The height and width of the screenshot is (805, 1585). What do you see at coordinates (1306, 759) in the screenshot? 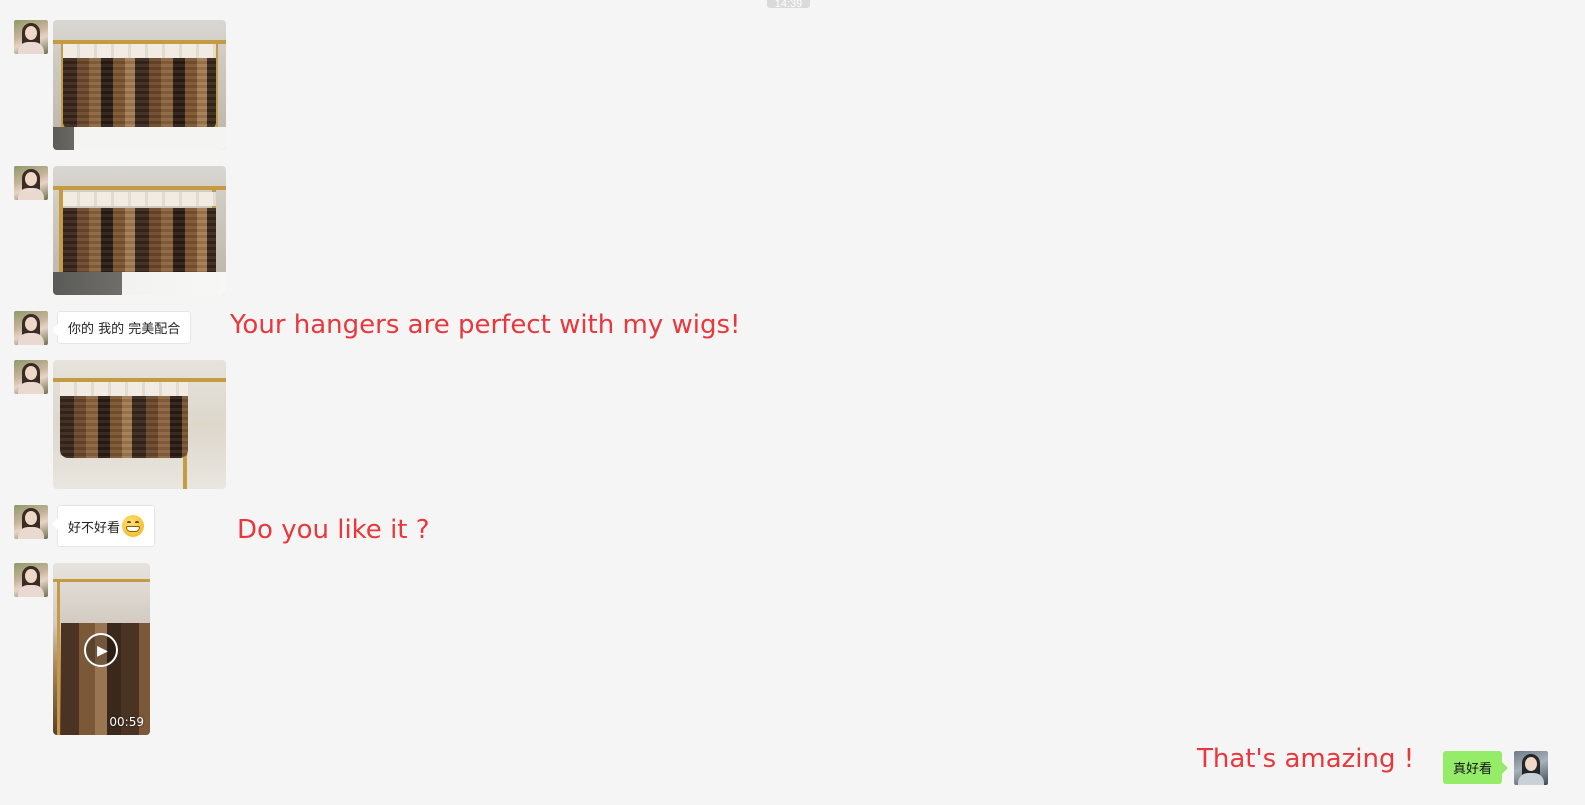
I see `translation-annotation: That's amazing !` at bounding box center [1306, 759].